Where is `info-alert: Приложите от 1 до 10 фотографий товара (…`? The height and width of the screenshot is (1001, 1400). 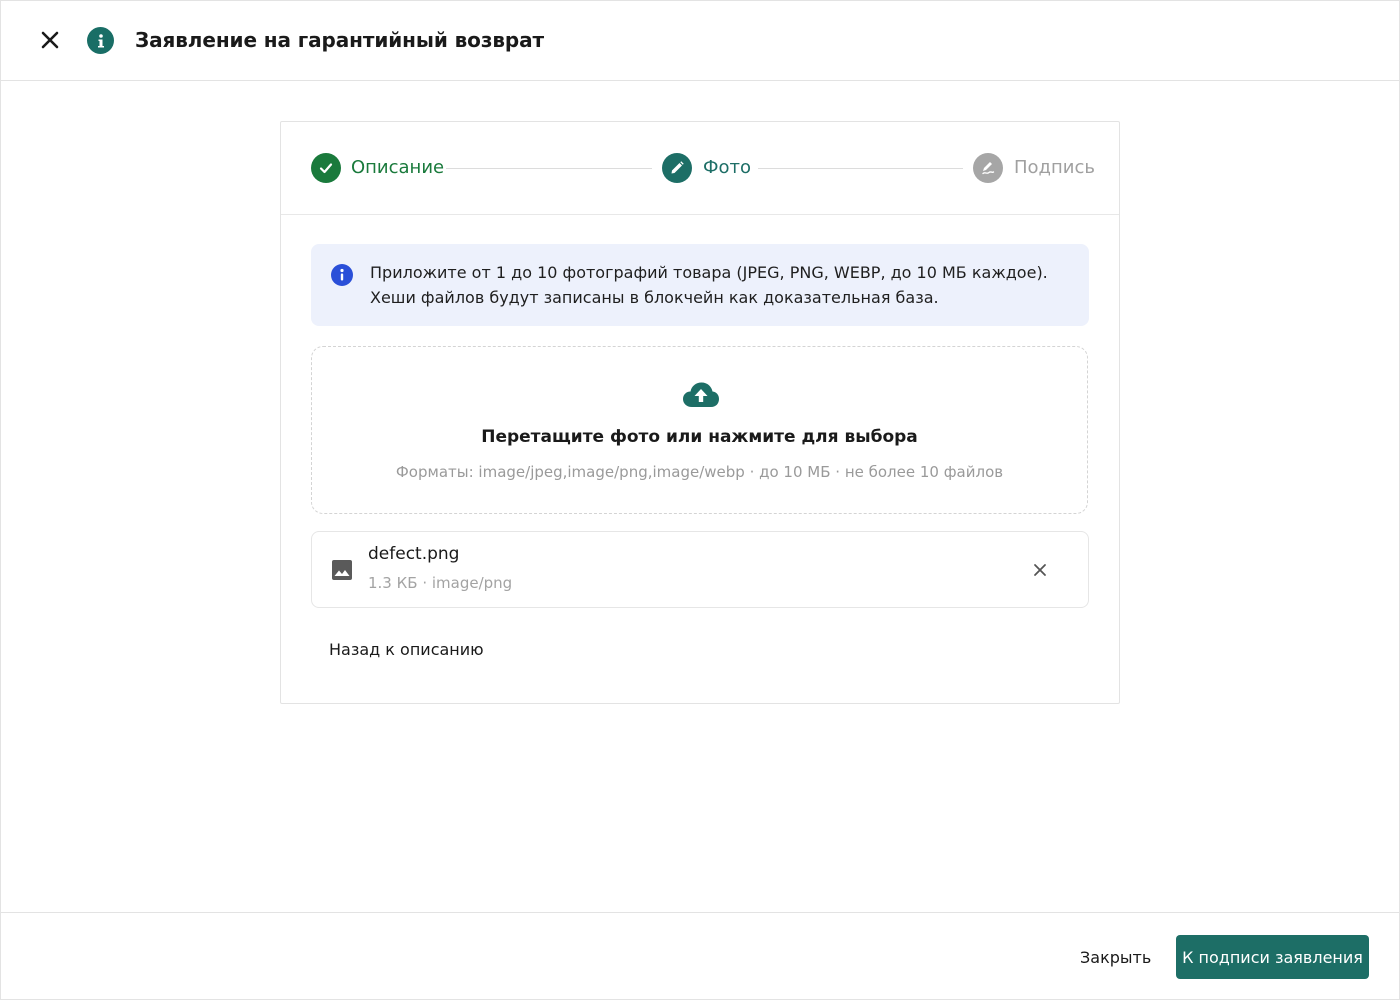 info-alert: Приложите от 1 до 10 фотографий товара (… is located at coordinates (700, 285).